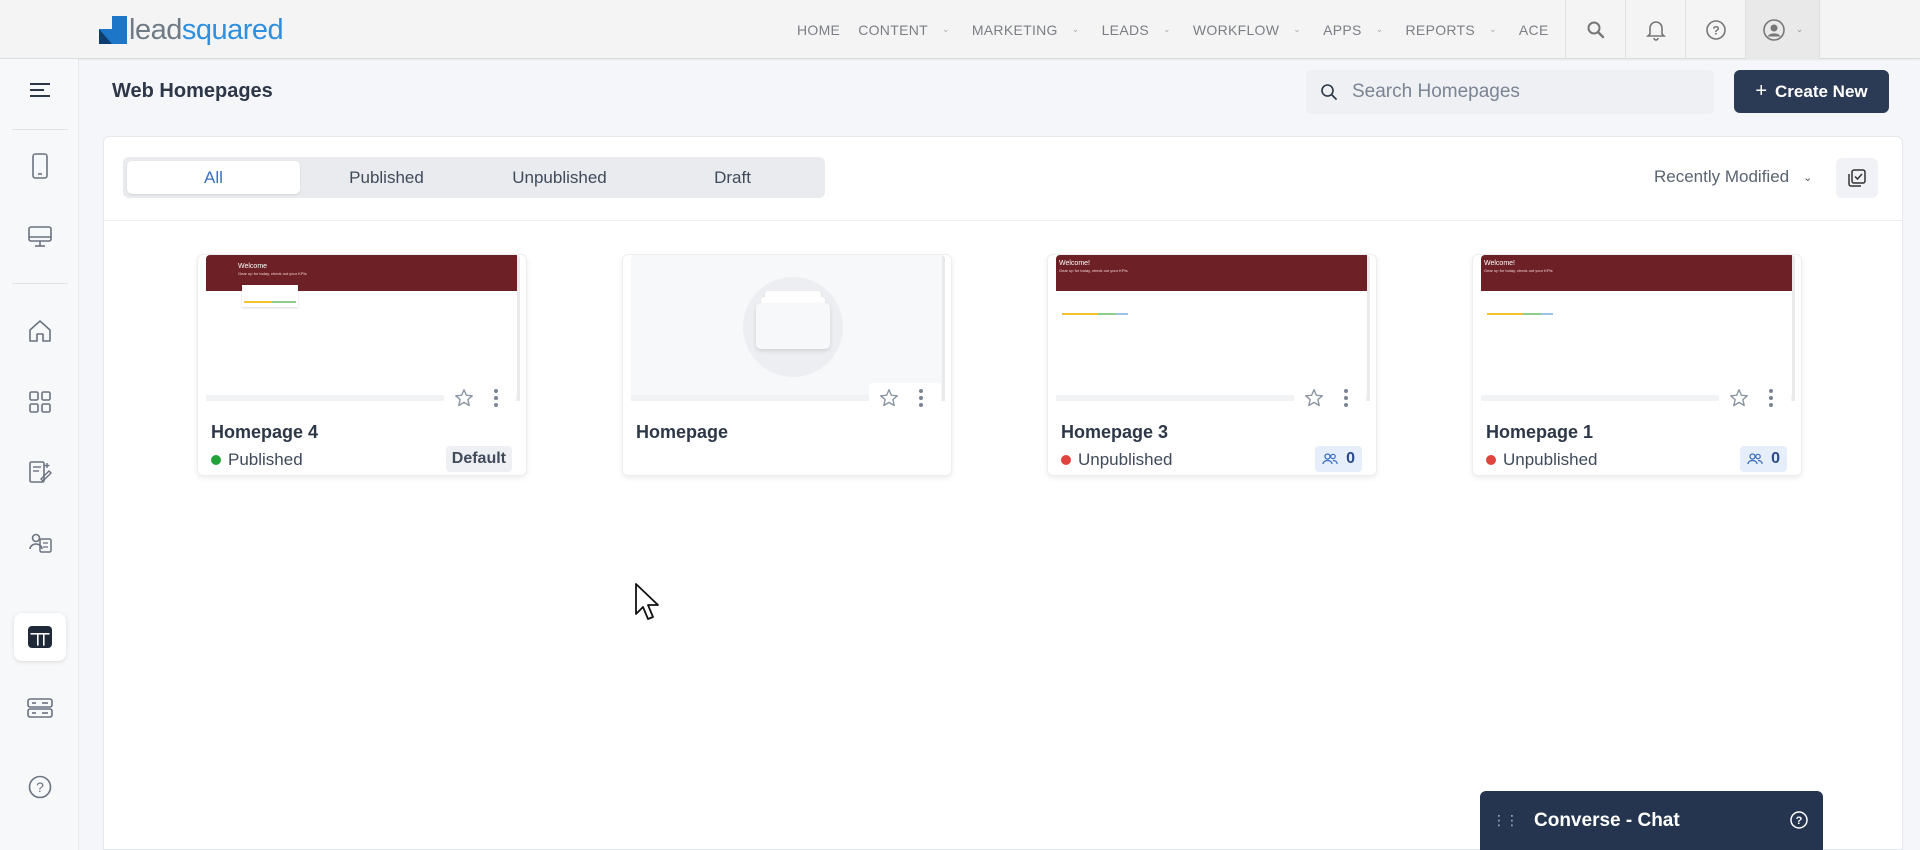  Describe the element at coordinates (1505, 820) in the screenshot. I see `drag-handle-icon: ⋮⋮` at that location.